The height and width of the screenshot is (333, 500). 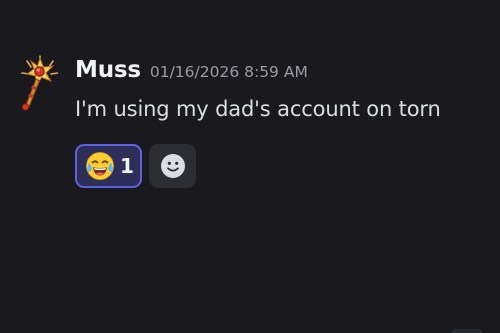 I want to click on username: Muss, so click(x=108, y=70).